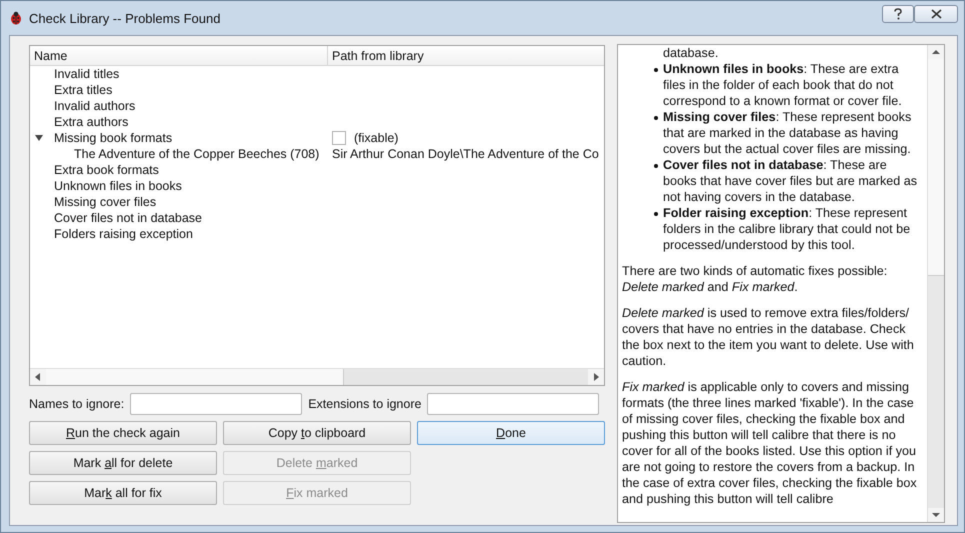 The height and width of the screenshot is (533, 965). I want to click on tree-item: Missing book formats, so click(113, 138).